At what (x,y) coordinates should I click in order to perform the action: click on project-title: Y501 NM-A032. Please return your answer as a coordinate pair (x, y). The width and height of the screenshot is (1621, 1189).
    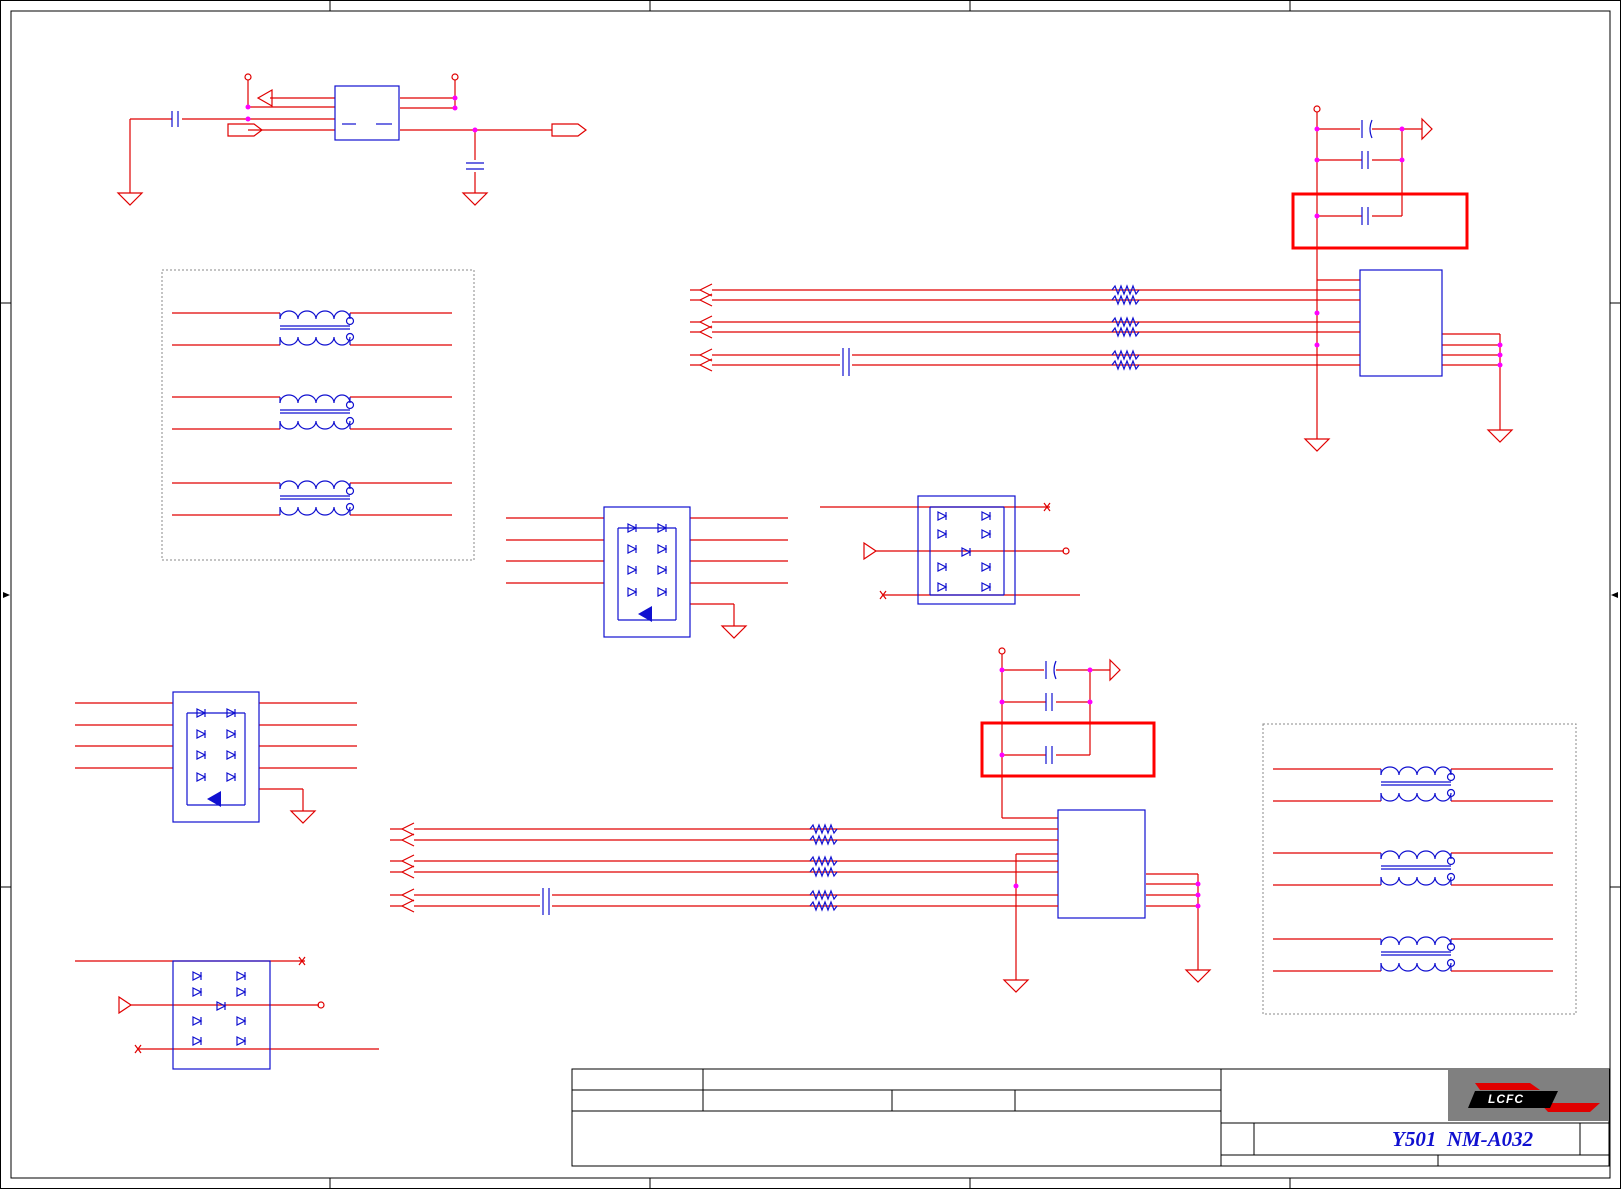
    Looking at the image, I should click on (1463, 1139).